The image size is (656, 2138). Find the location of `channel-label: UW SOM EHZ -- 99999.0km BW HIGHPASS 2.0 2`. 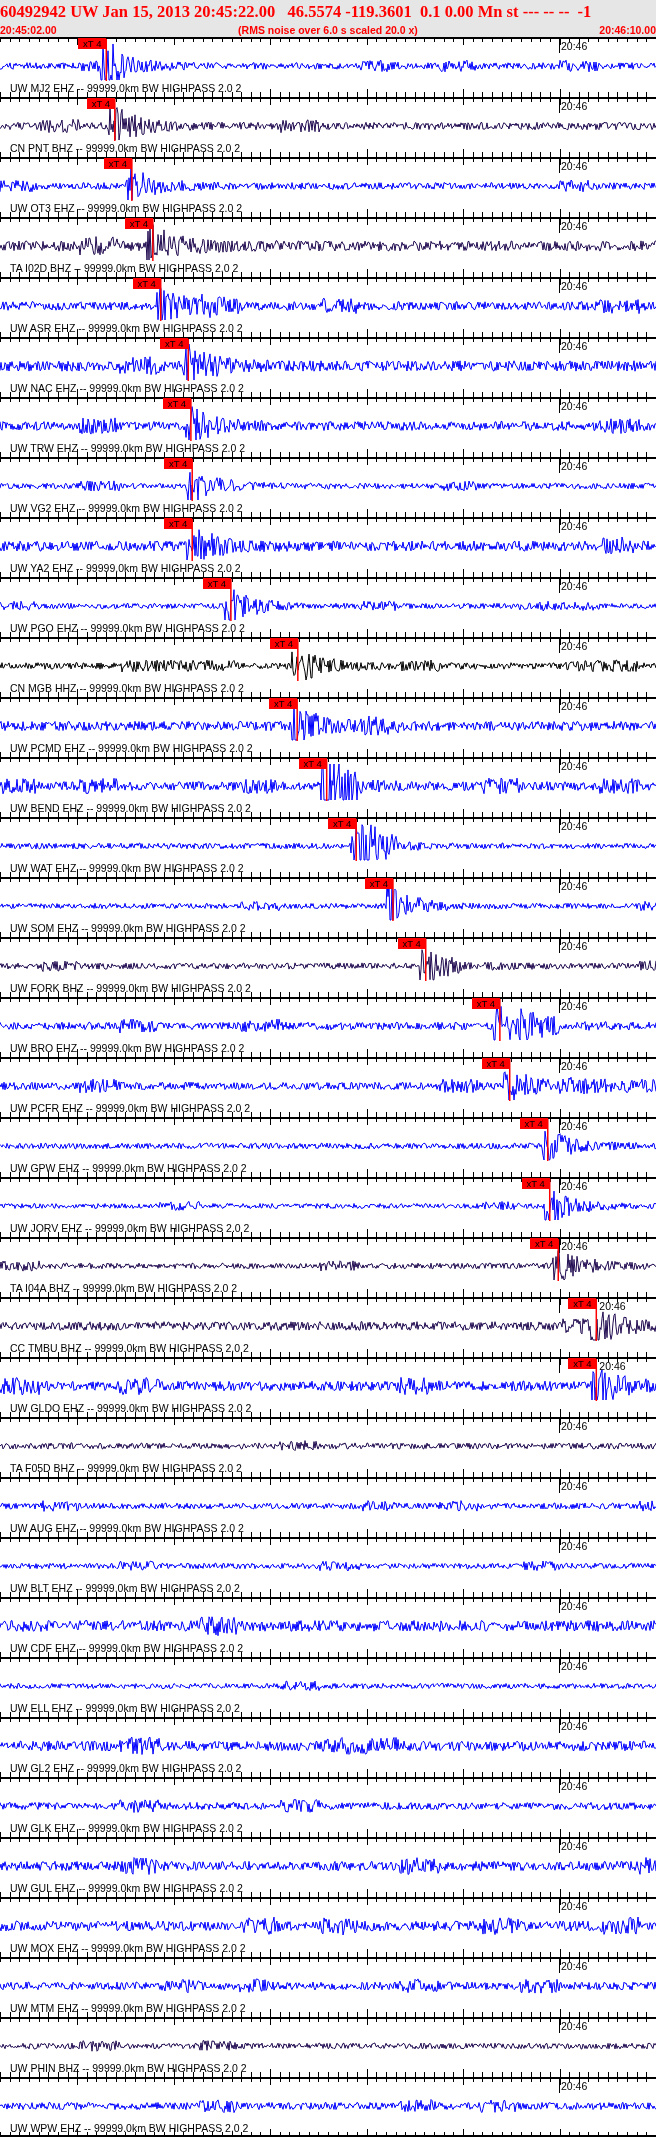

channel-label: UW SOM EHZ -- 99999.0km BW HIGHPASS 2.0 2 is located at coordinates (128, 928).